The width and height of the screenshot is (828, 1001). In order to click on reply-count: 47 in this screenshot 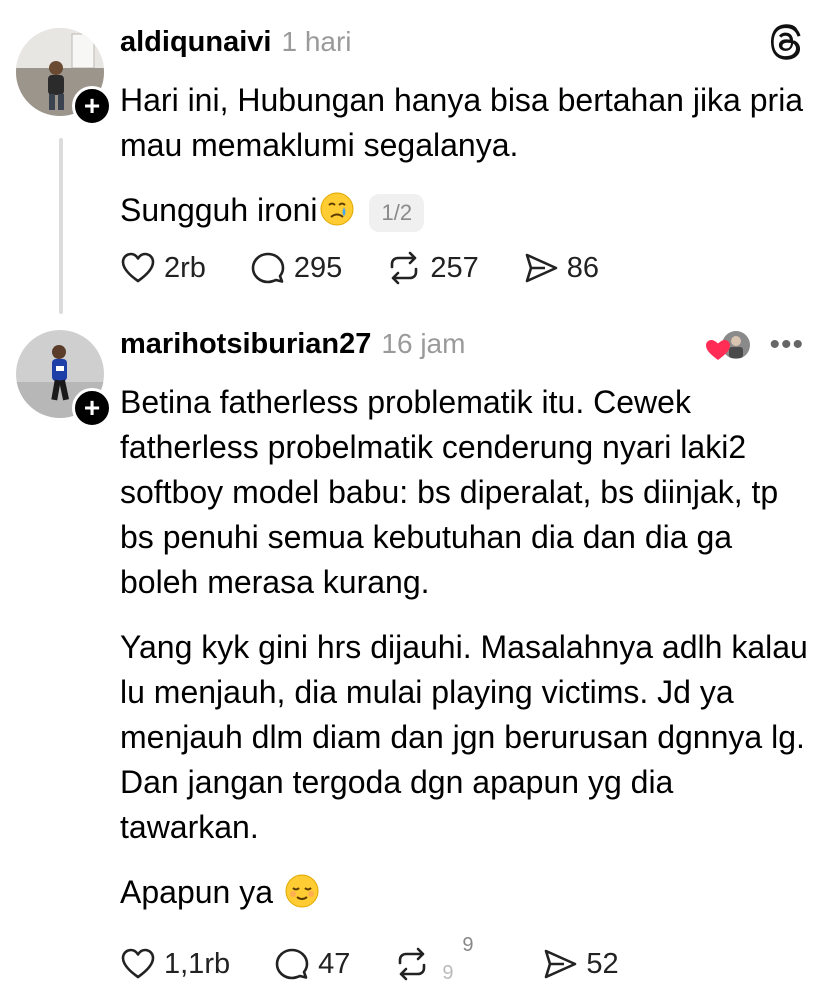, I will do `click(334, 963)`.